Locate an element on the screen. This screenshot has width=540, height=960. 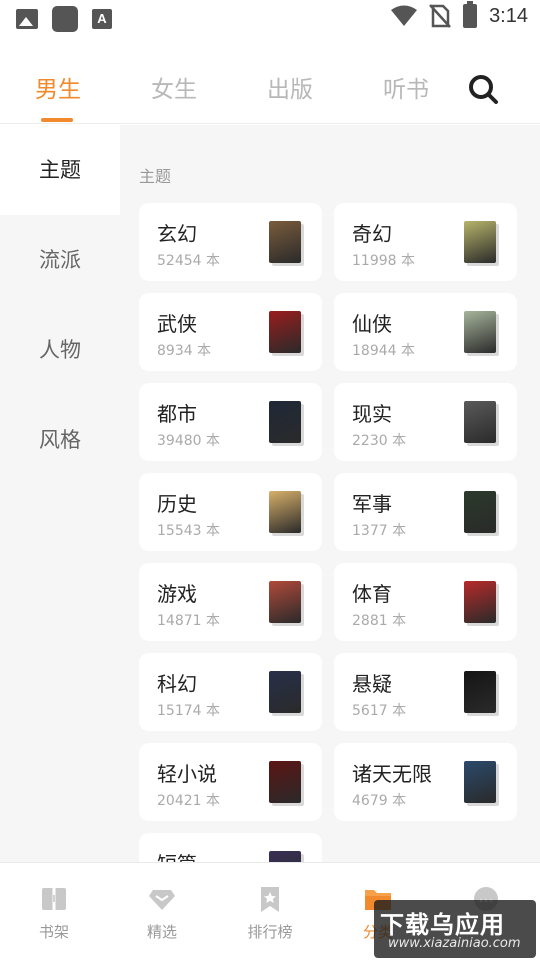
watermark-text: 下载乌应用 is located at coordinates (442, 925).